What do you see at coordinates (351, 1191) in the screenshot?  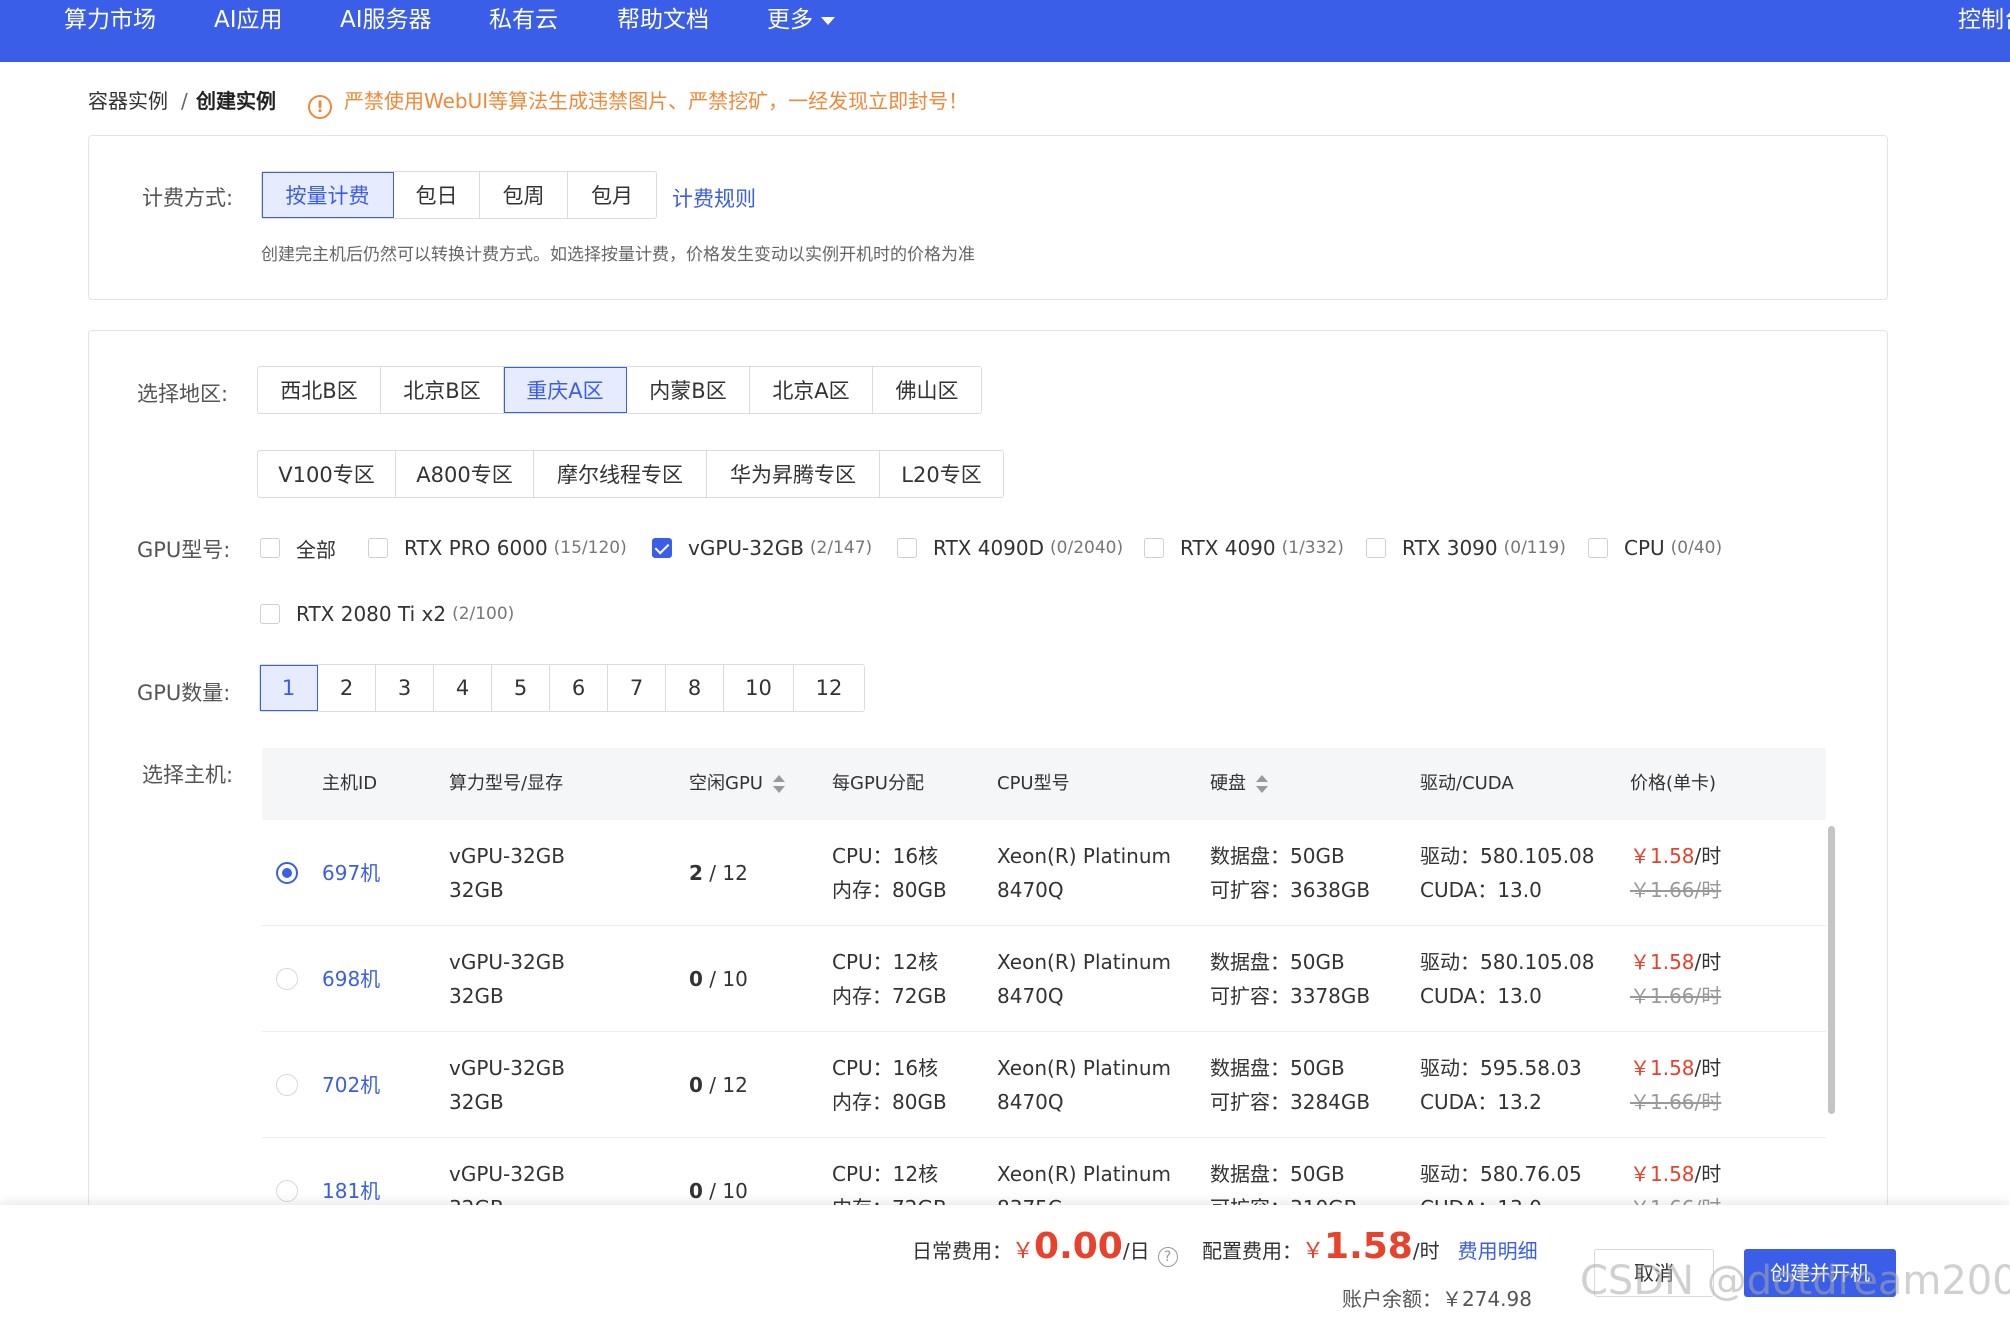 I see `host-id-link: 181机` at bounding box center [351, 1191].